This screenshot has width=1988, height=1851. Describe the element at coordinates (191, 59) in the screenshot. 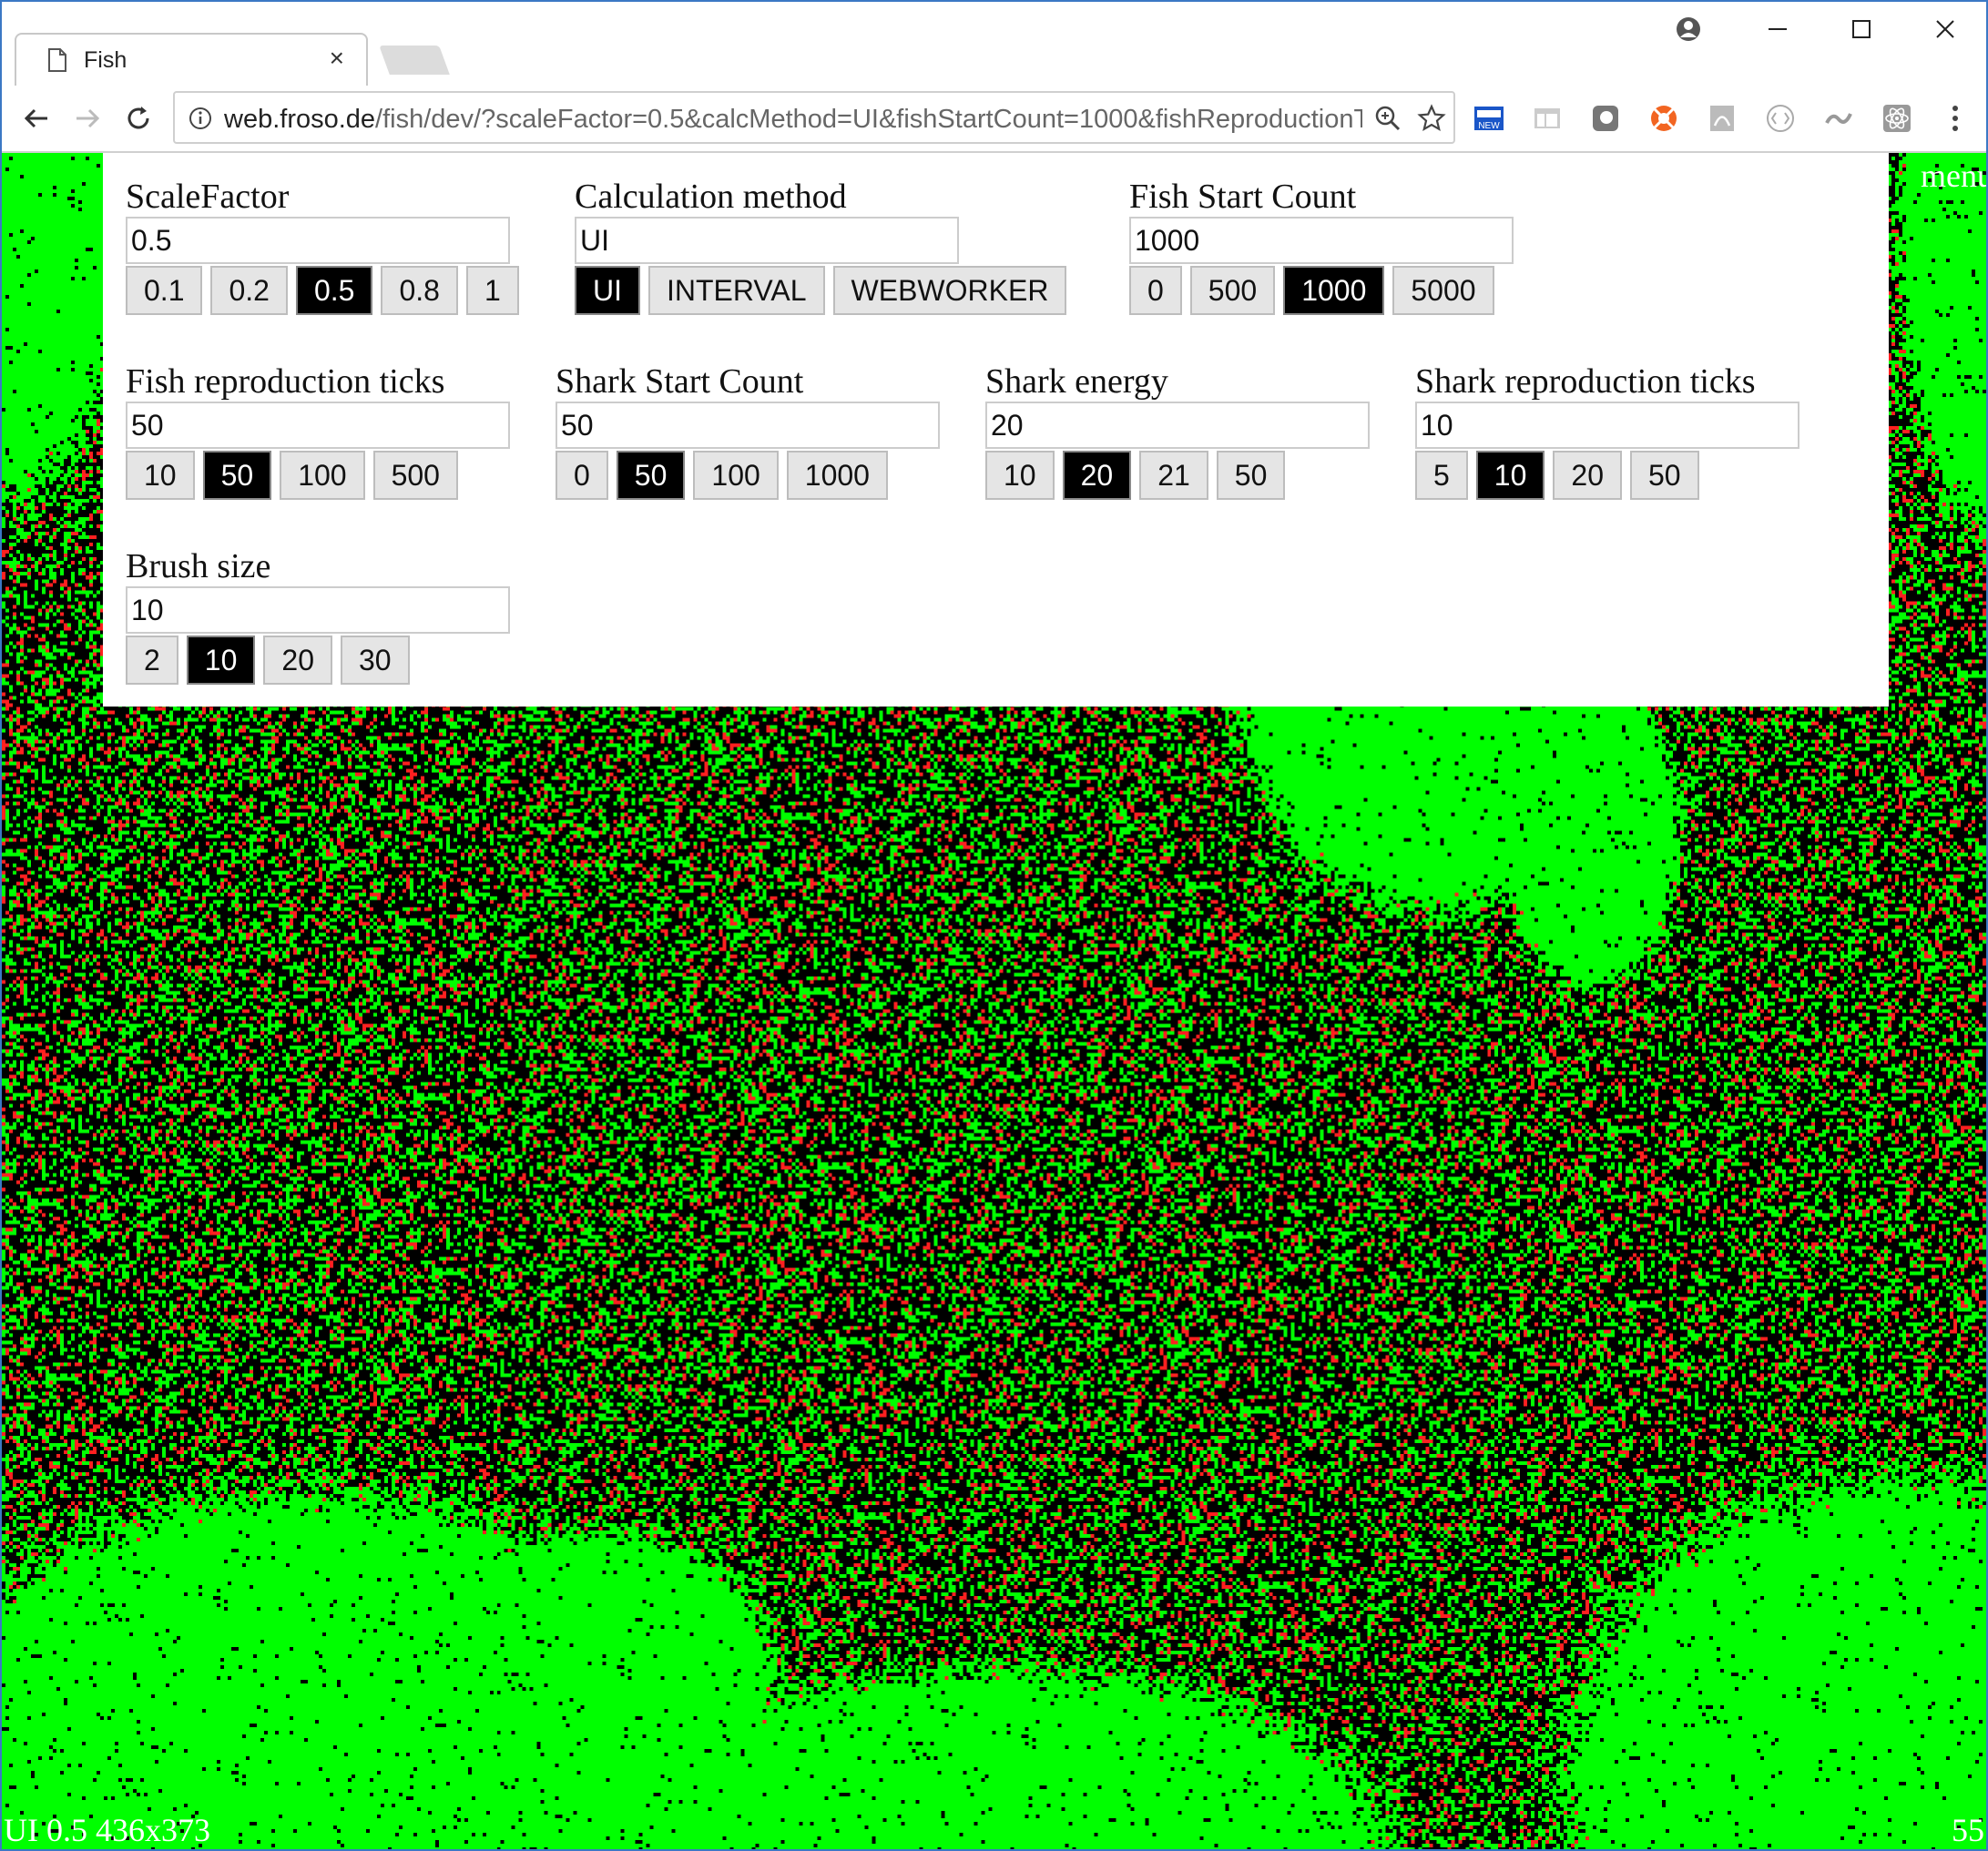

I see `browser-tab: Fish ×` at that location.